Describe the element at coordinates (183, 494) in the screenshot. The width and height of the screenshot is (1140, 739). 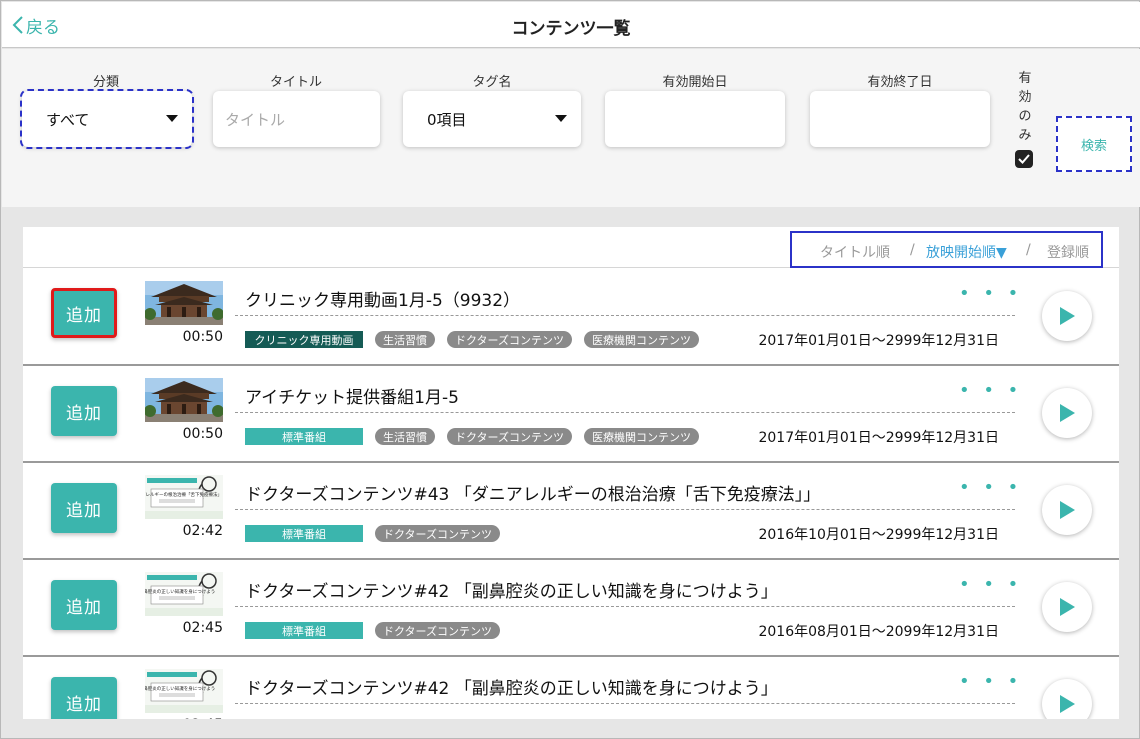
I see `slide-text: ダニアレルギーの根治治療「舌下免疫療法」` at that location.